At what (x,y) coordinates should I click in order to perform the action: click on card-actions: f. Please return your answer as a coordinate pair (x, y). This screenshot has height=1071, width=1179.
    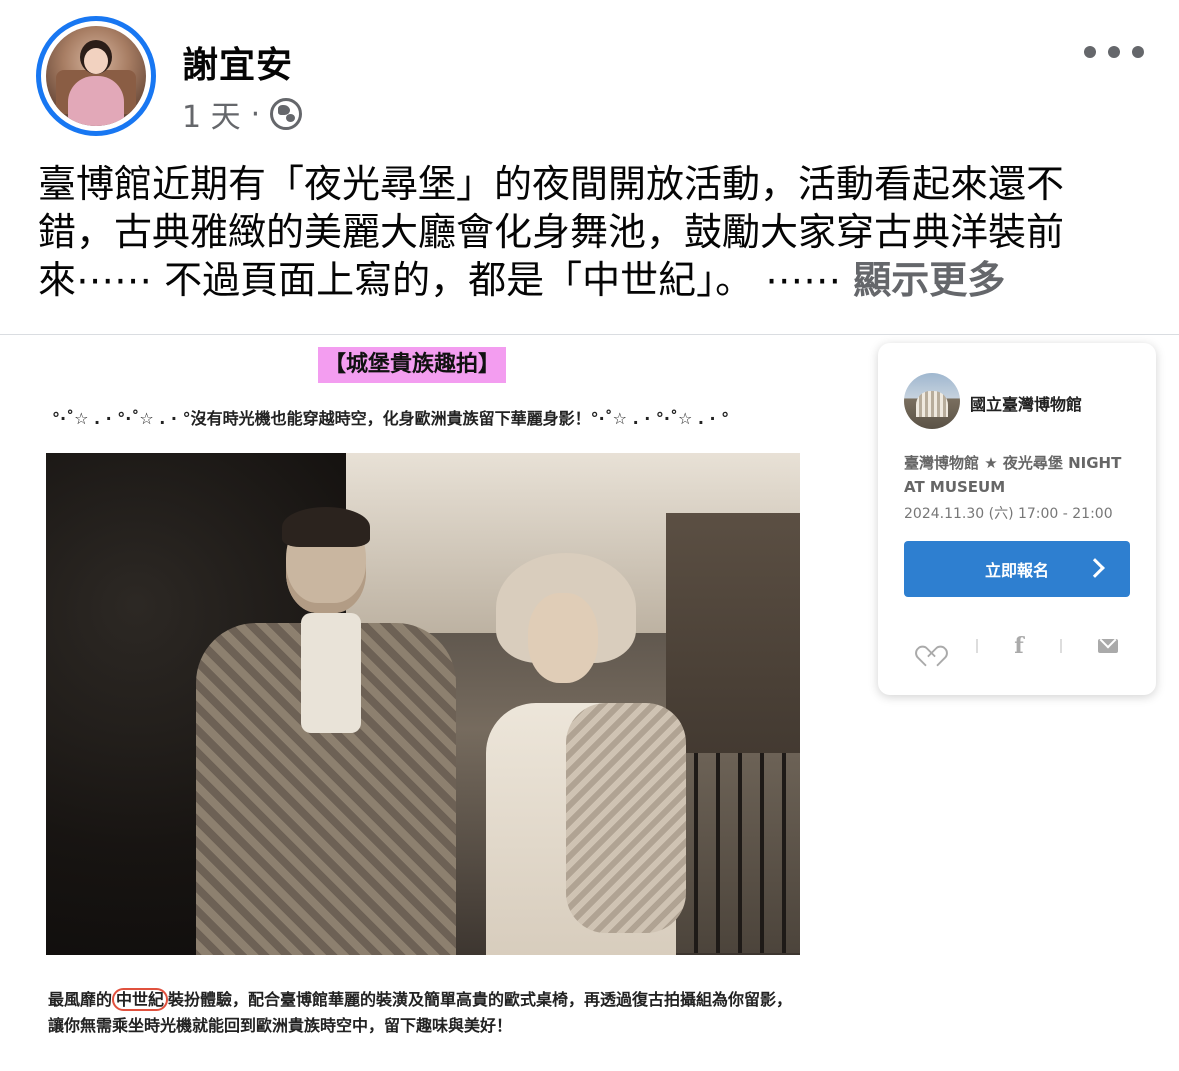
    Looking at the image, I should click on (1018, 646).